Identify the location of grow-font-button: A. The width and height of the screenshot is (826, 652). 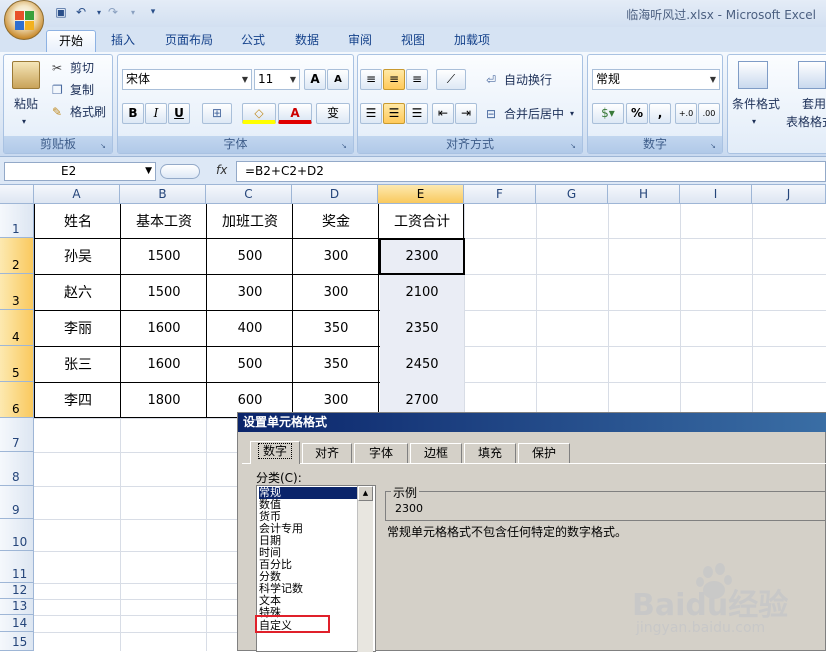
(315, 79).